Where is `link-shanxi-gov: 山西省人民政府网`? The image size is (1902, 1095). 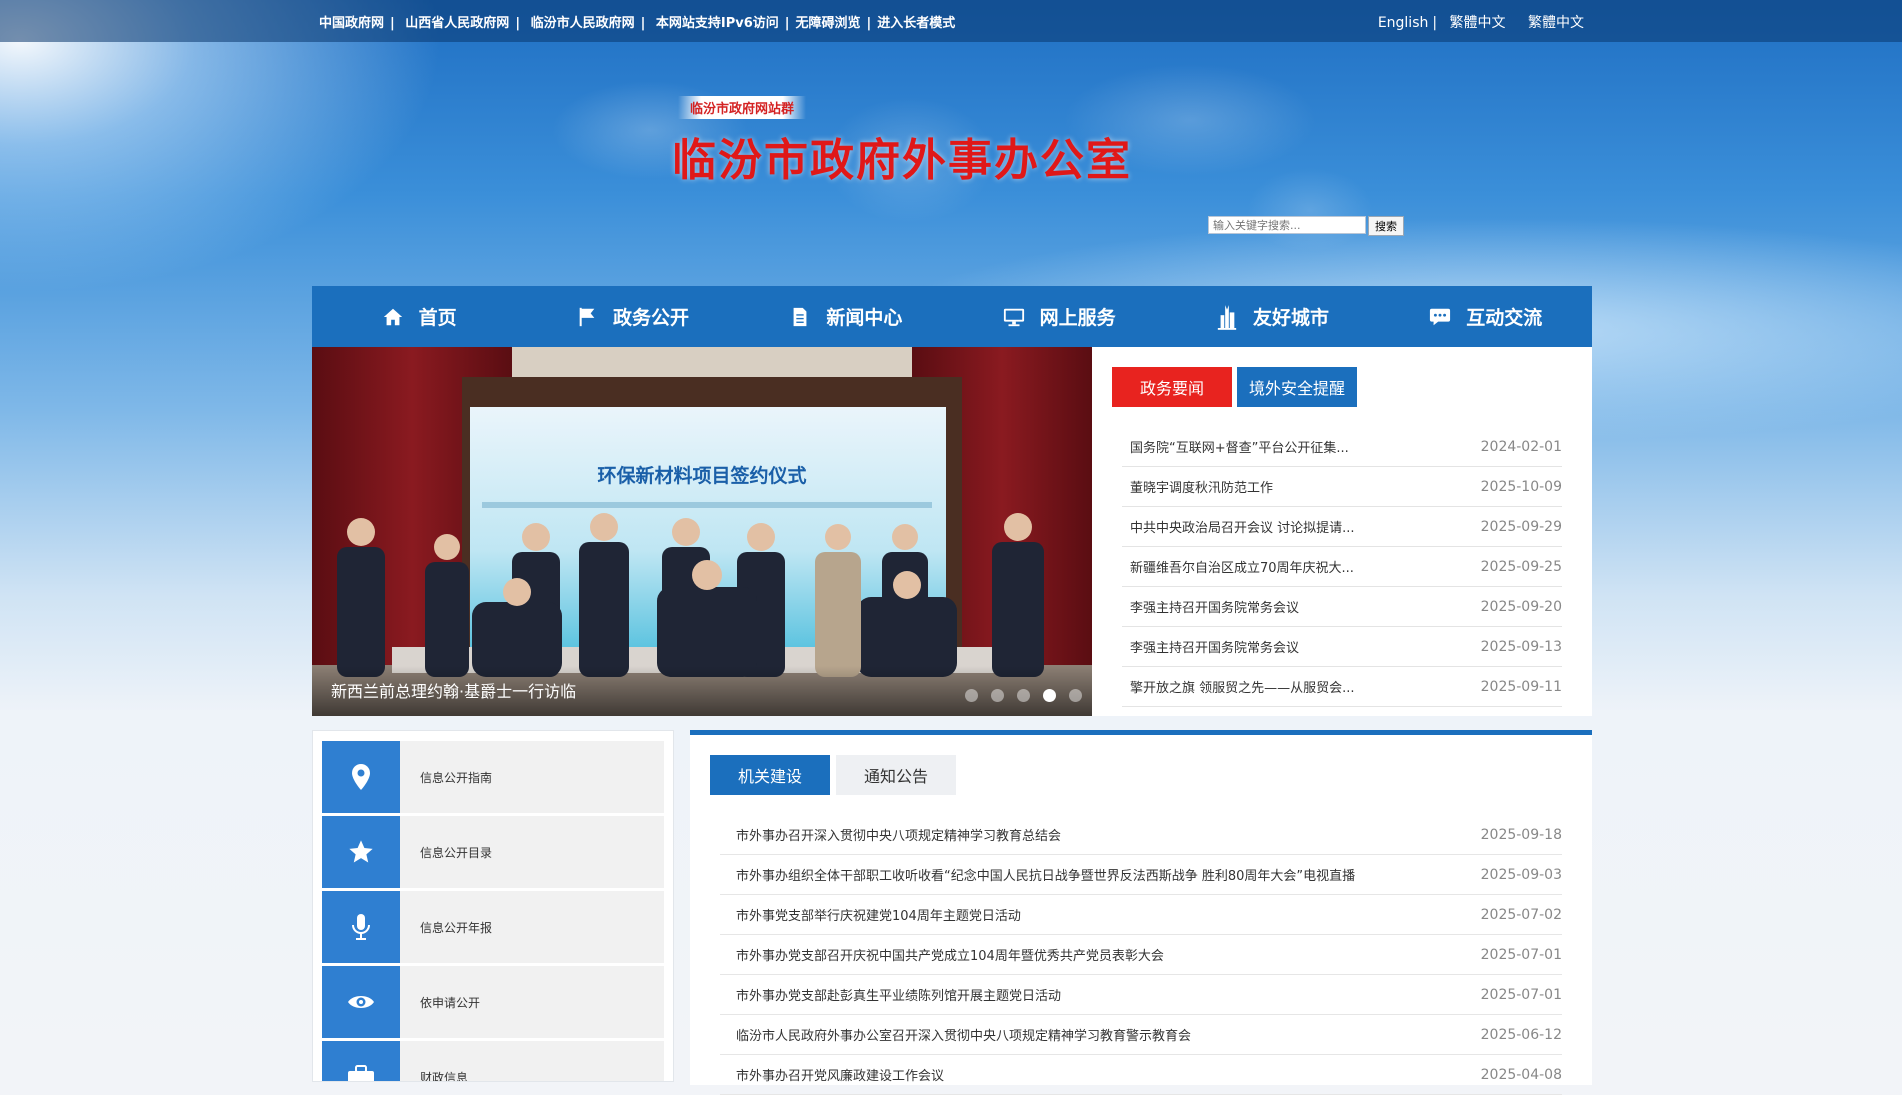
link-shanxi-gov: 山西省人民政府网 is located at coordinates (457, 23).